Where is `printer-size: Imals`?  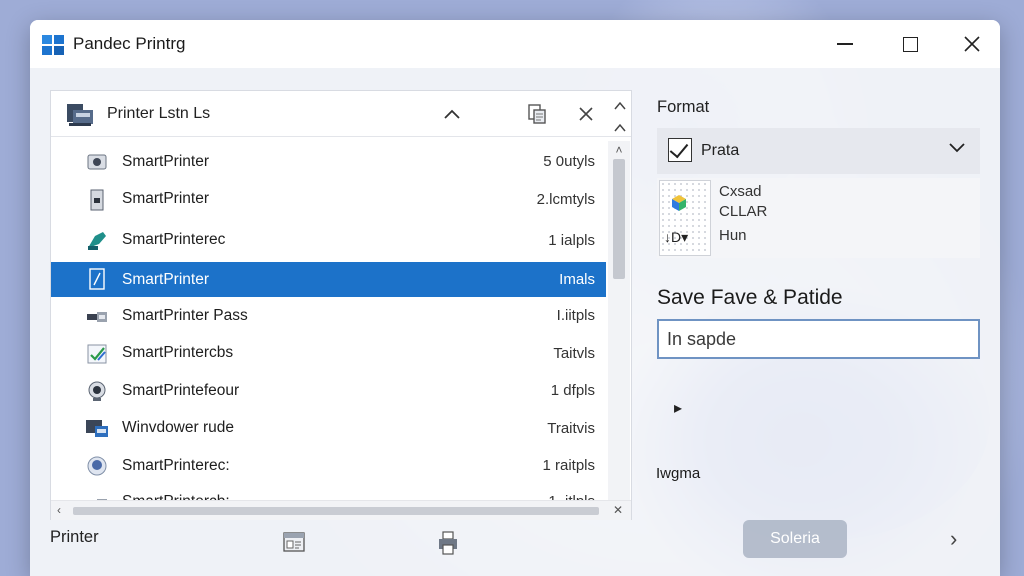 printer-size: Imals is located at coordinates (577, 279).